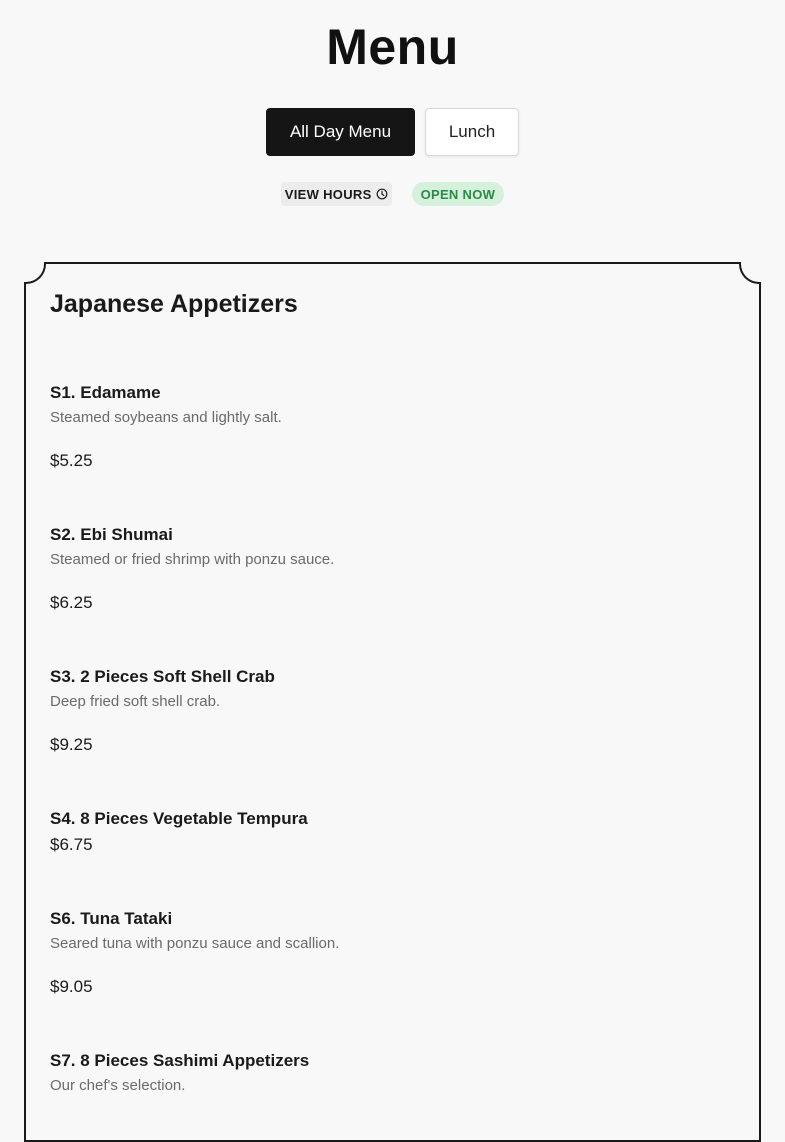 The height and width of the screenshot is (1142, 785). What do you see at coordinates (111, 918) in the screenshot?
I see `menu-item-name: S6. Tuna Tataki` at bounding box center [111, 918].